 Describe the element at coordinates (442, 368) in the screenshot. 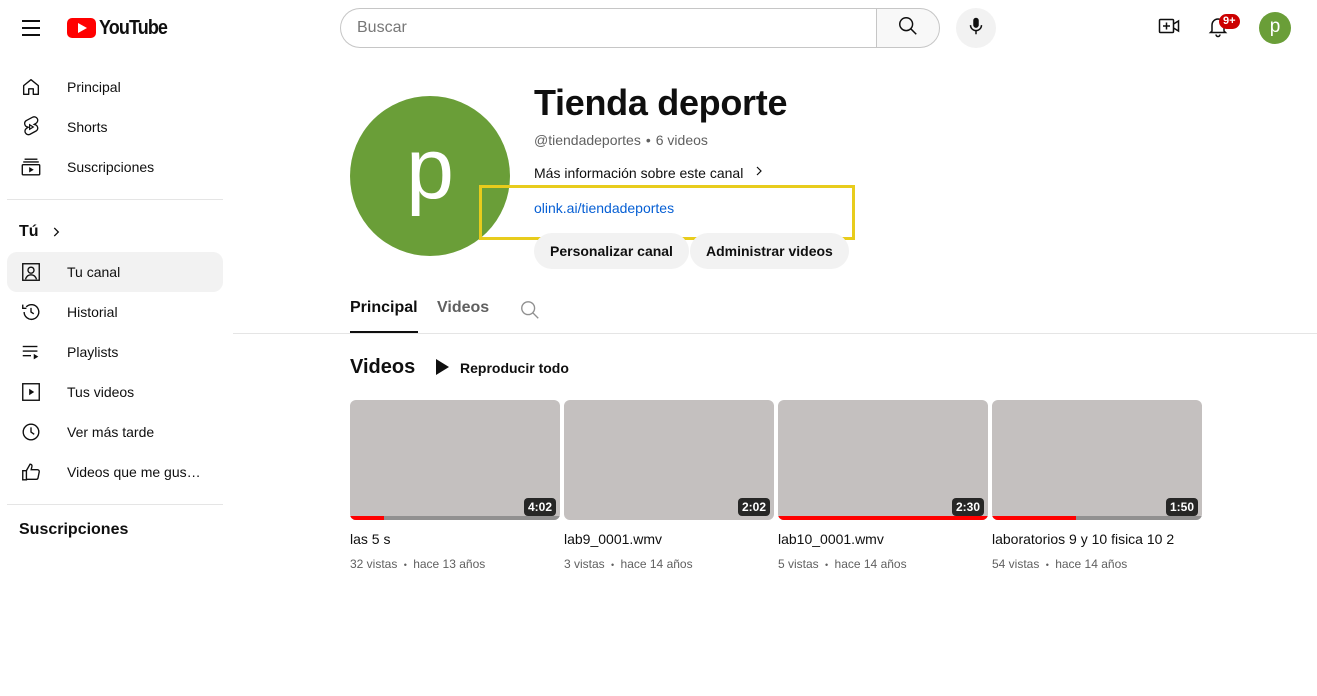

I see `play-icon` at that location.